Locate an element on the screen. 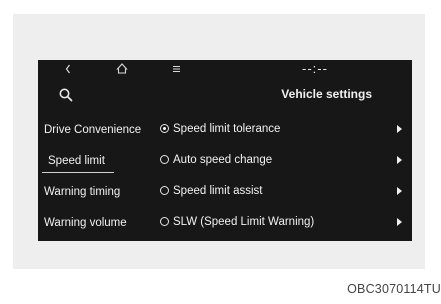  option-label: Speed limit tolerance is located at coordinates (227, 129).